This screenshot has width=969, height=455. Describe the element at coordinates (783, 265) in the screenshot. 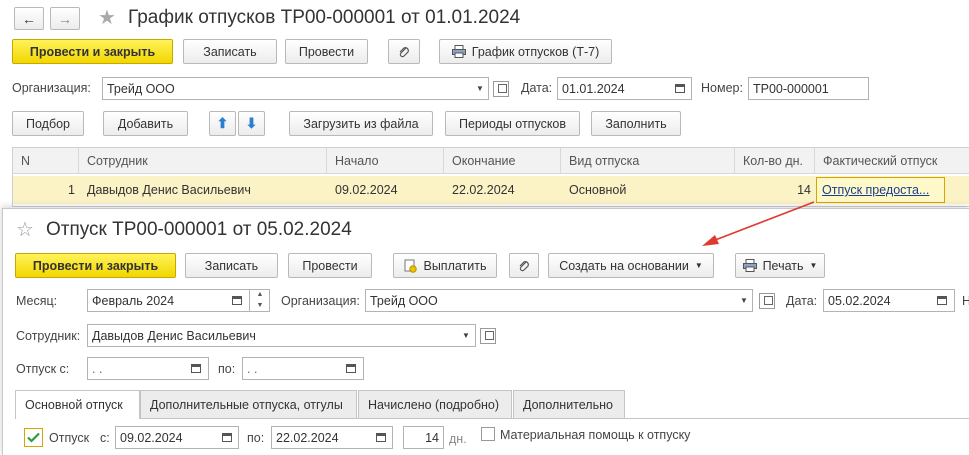

I see `print-label: Печать` at that location.